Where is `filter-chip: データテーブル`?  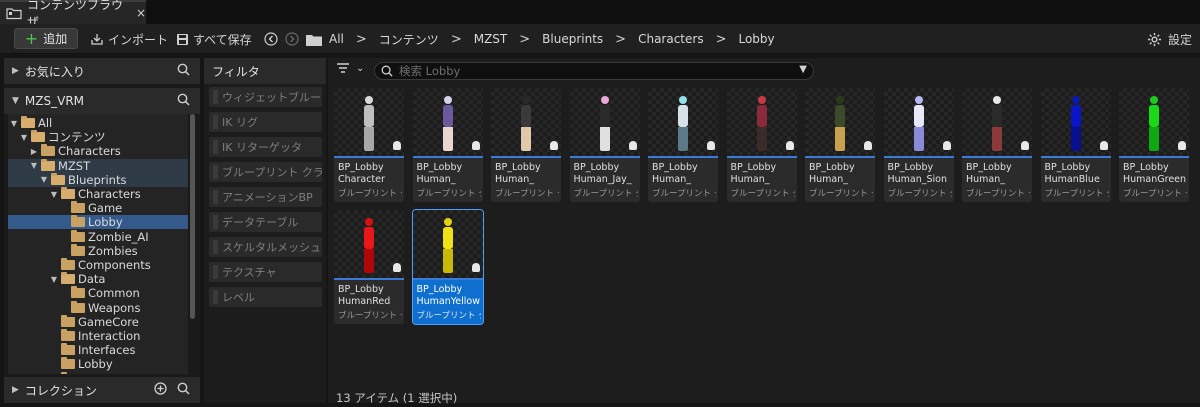
filter-chip: データテーブル is located at coordinates (265, 222).